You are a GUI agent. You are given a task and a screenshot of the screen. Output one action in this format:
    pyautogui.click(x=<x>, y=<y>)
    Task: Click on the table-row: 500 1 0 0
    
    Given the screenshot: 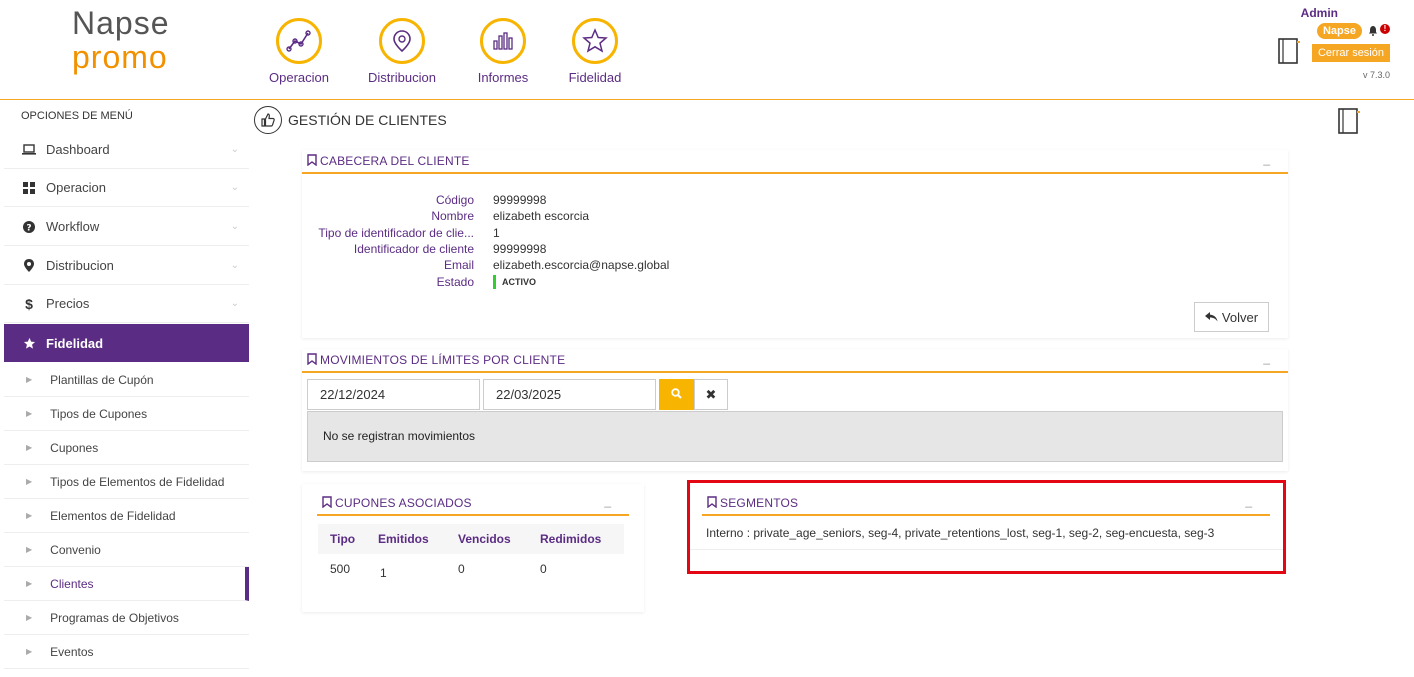 What is the action you would take?
    pyautogui.click(x=438, y=571)
    